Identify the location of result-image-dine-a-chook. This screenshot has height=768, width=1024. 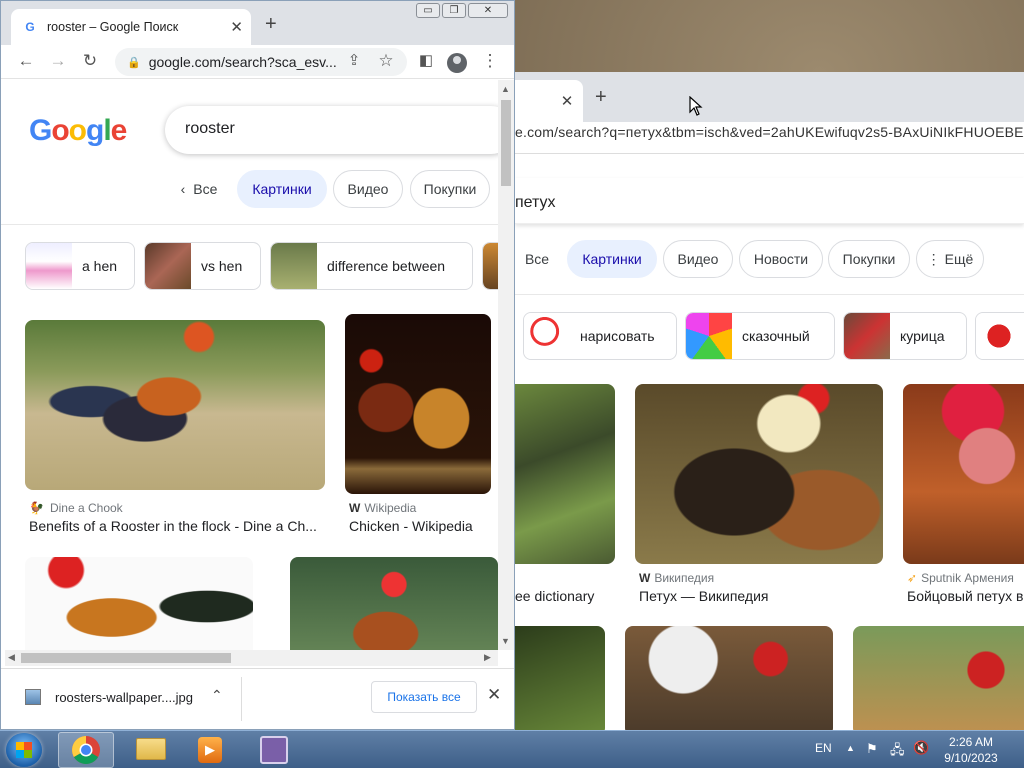
(175, 405).